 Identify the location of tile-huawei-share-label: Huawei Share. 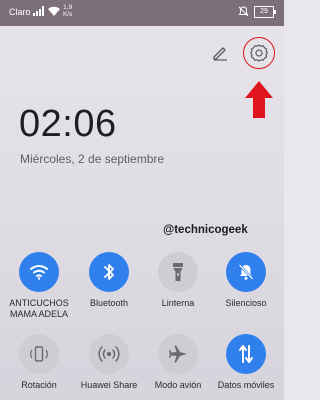
(109, 385).